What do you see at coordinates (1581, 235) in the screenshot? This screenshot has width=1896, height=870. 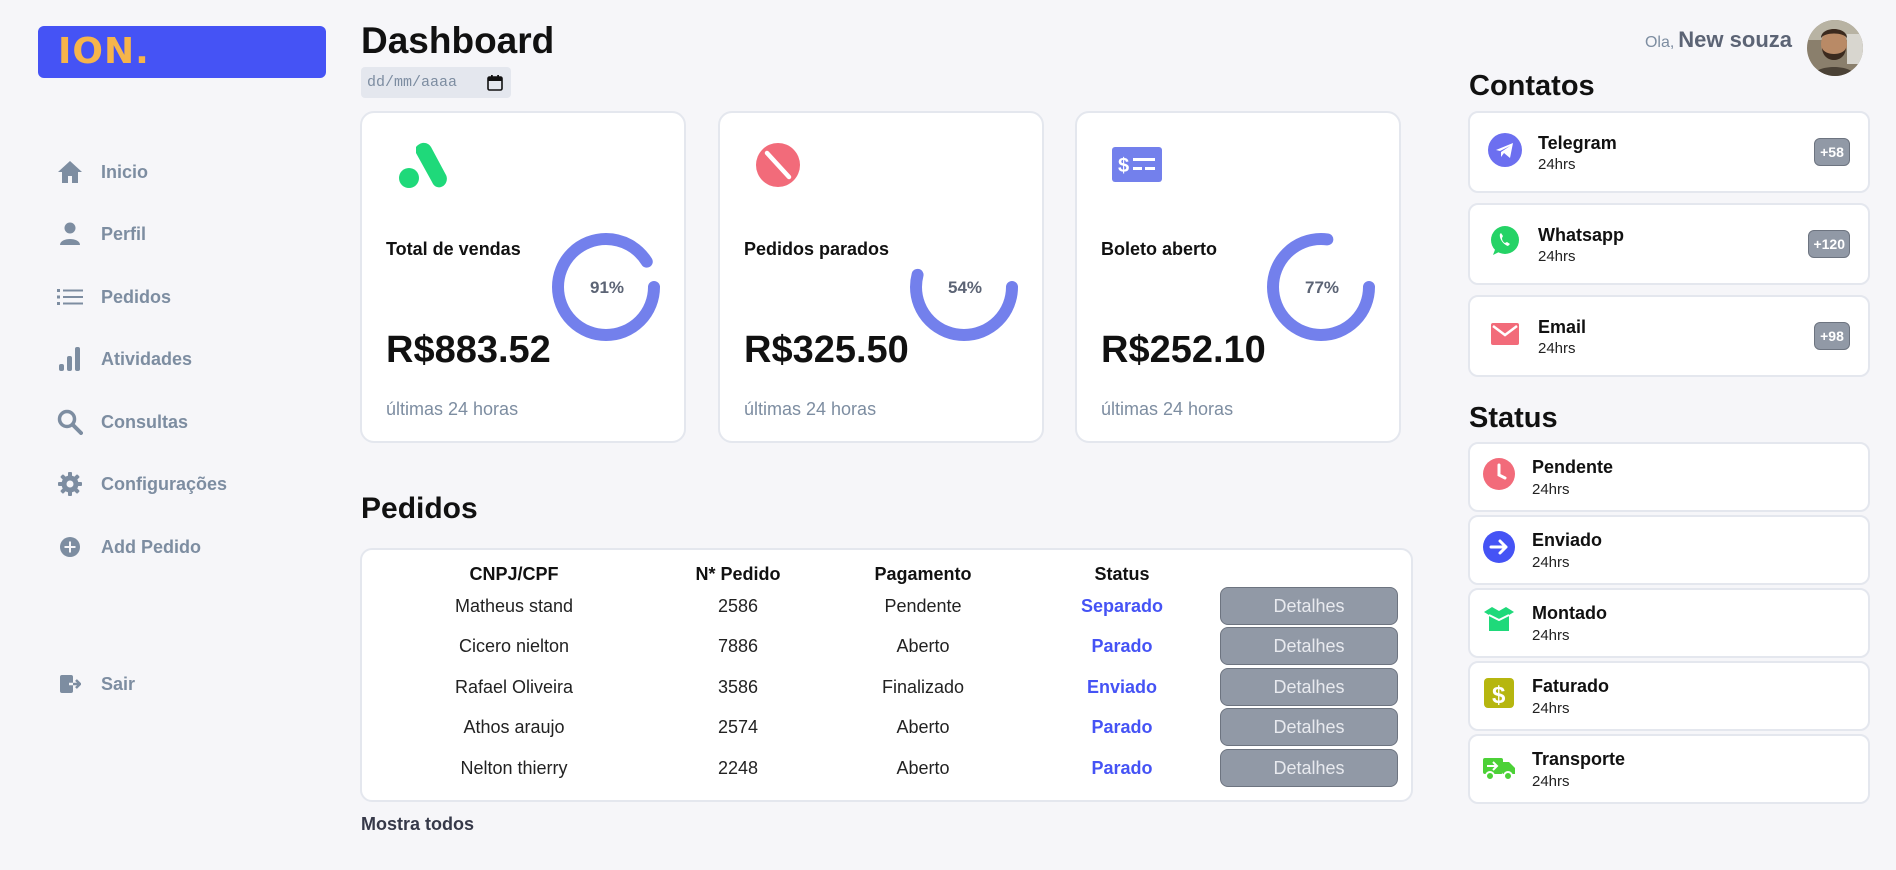 I see `contact-name: Whatsapp` at bounding box center [1581, 235].